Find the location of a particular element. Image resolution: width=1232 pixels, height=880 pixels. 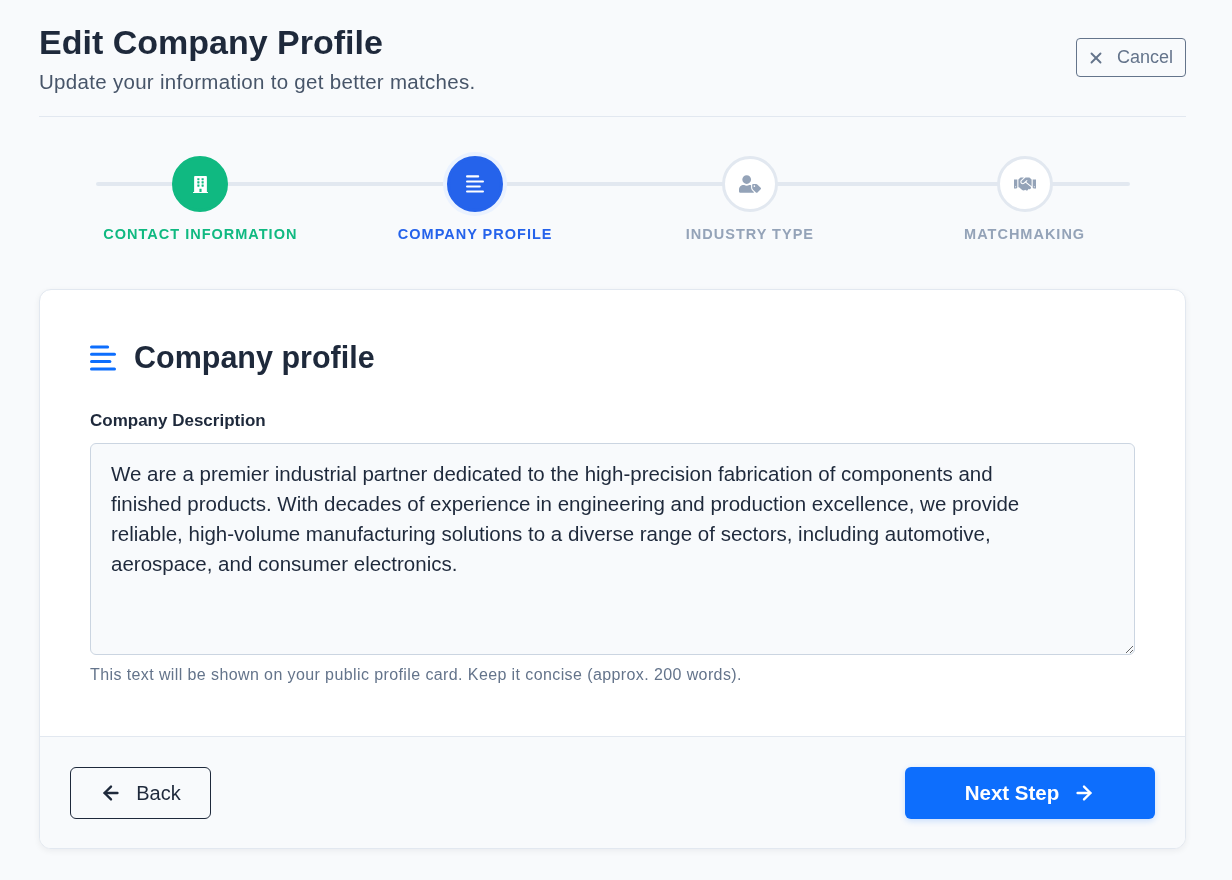

step-label: COMPANY PROFILE is located at coordinates (475, 234).